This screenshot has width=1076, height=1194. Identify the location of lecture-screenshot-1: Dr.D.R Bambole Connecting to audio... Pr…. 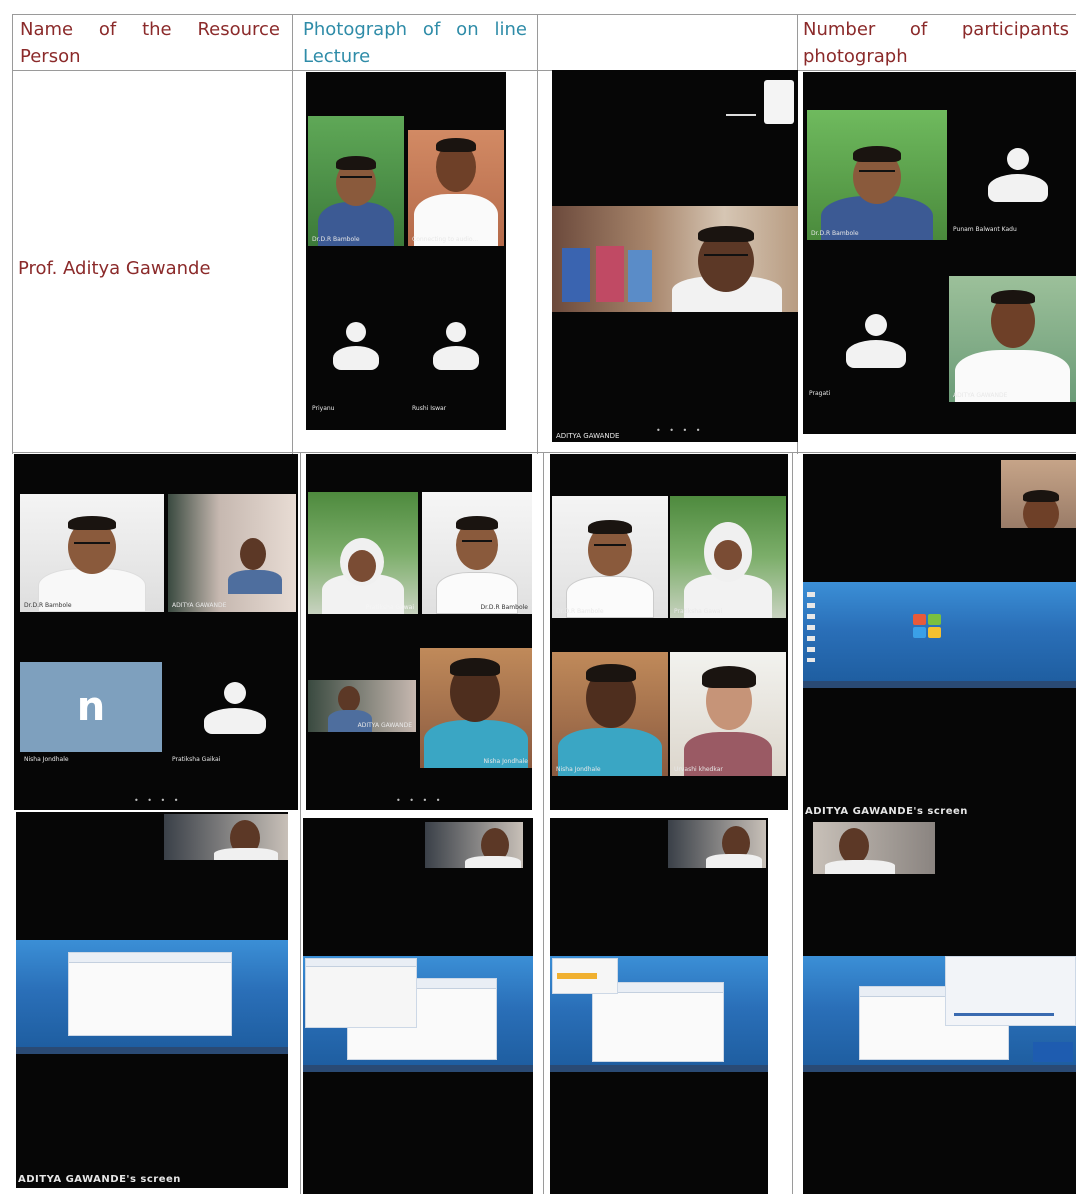
(406, 251).